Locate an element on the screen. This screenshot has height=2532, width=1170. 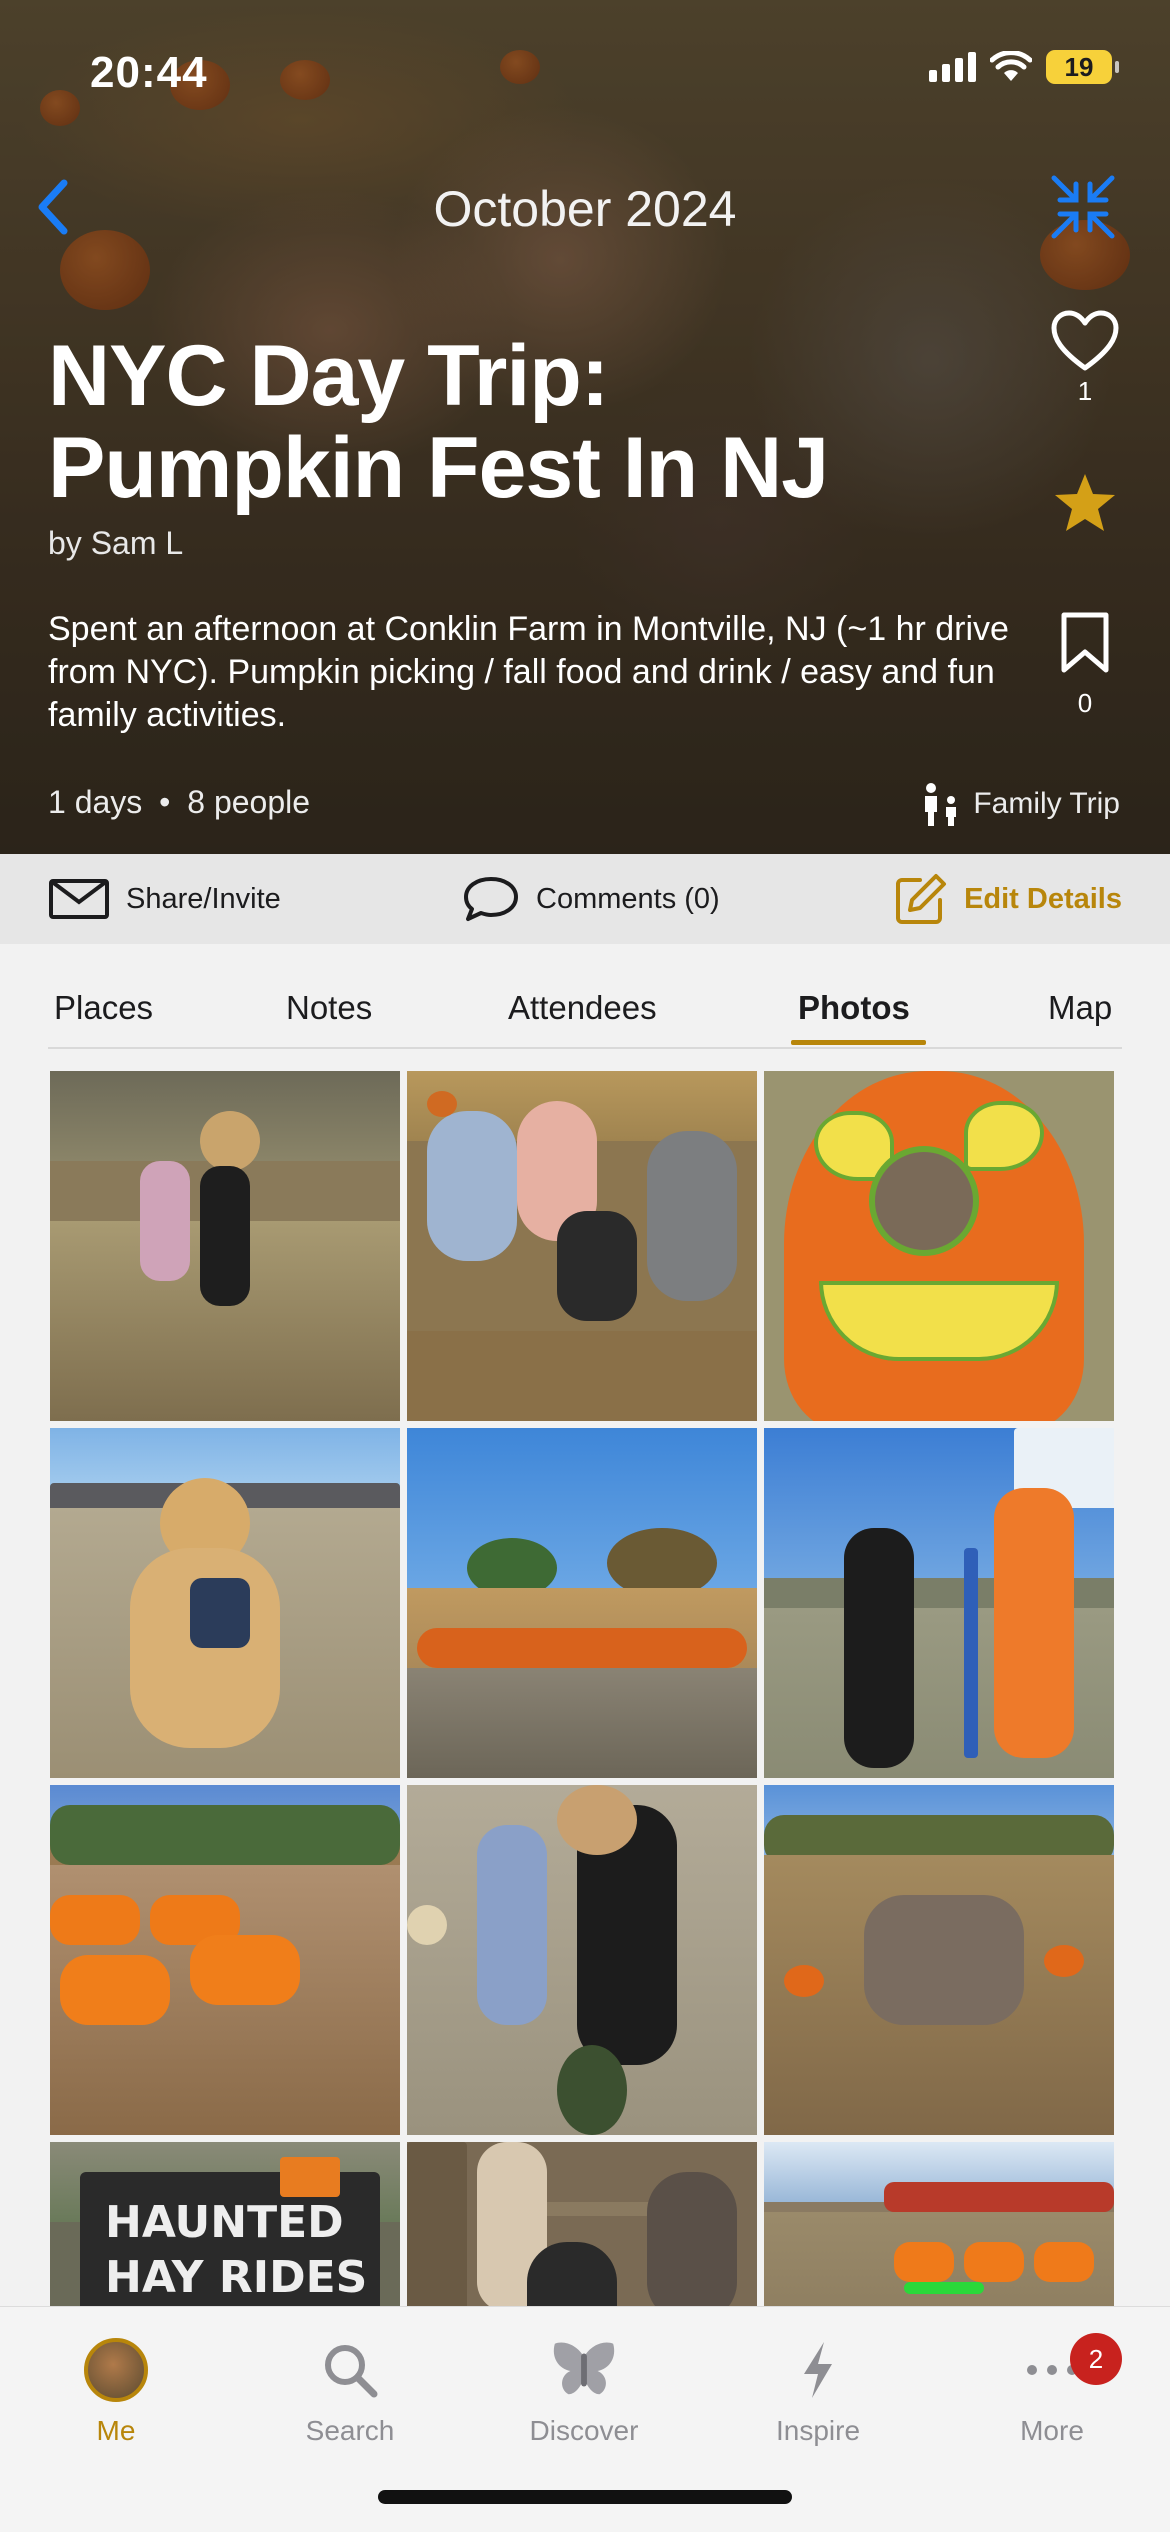
photo-barrel-train-ride is located at coordinates (225, 1960).